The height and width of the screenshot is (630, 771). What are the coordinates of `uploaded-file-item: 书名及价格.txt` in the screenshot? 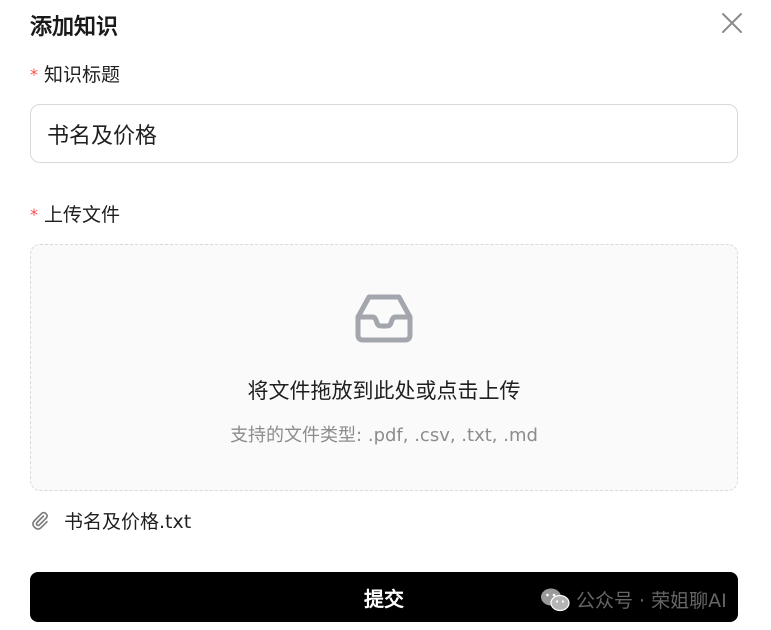 It's located at (110, 520).